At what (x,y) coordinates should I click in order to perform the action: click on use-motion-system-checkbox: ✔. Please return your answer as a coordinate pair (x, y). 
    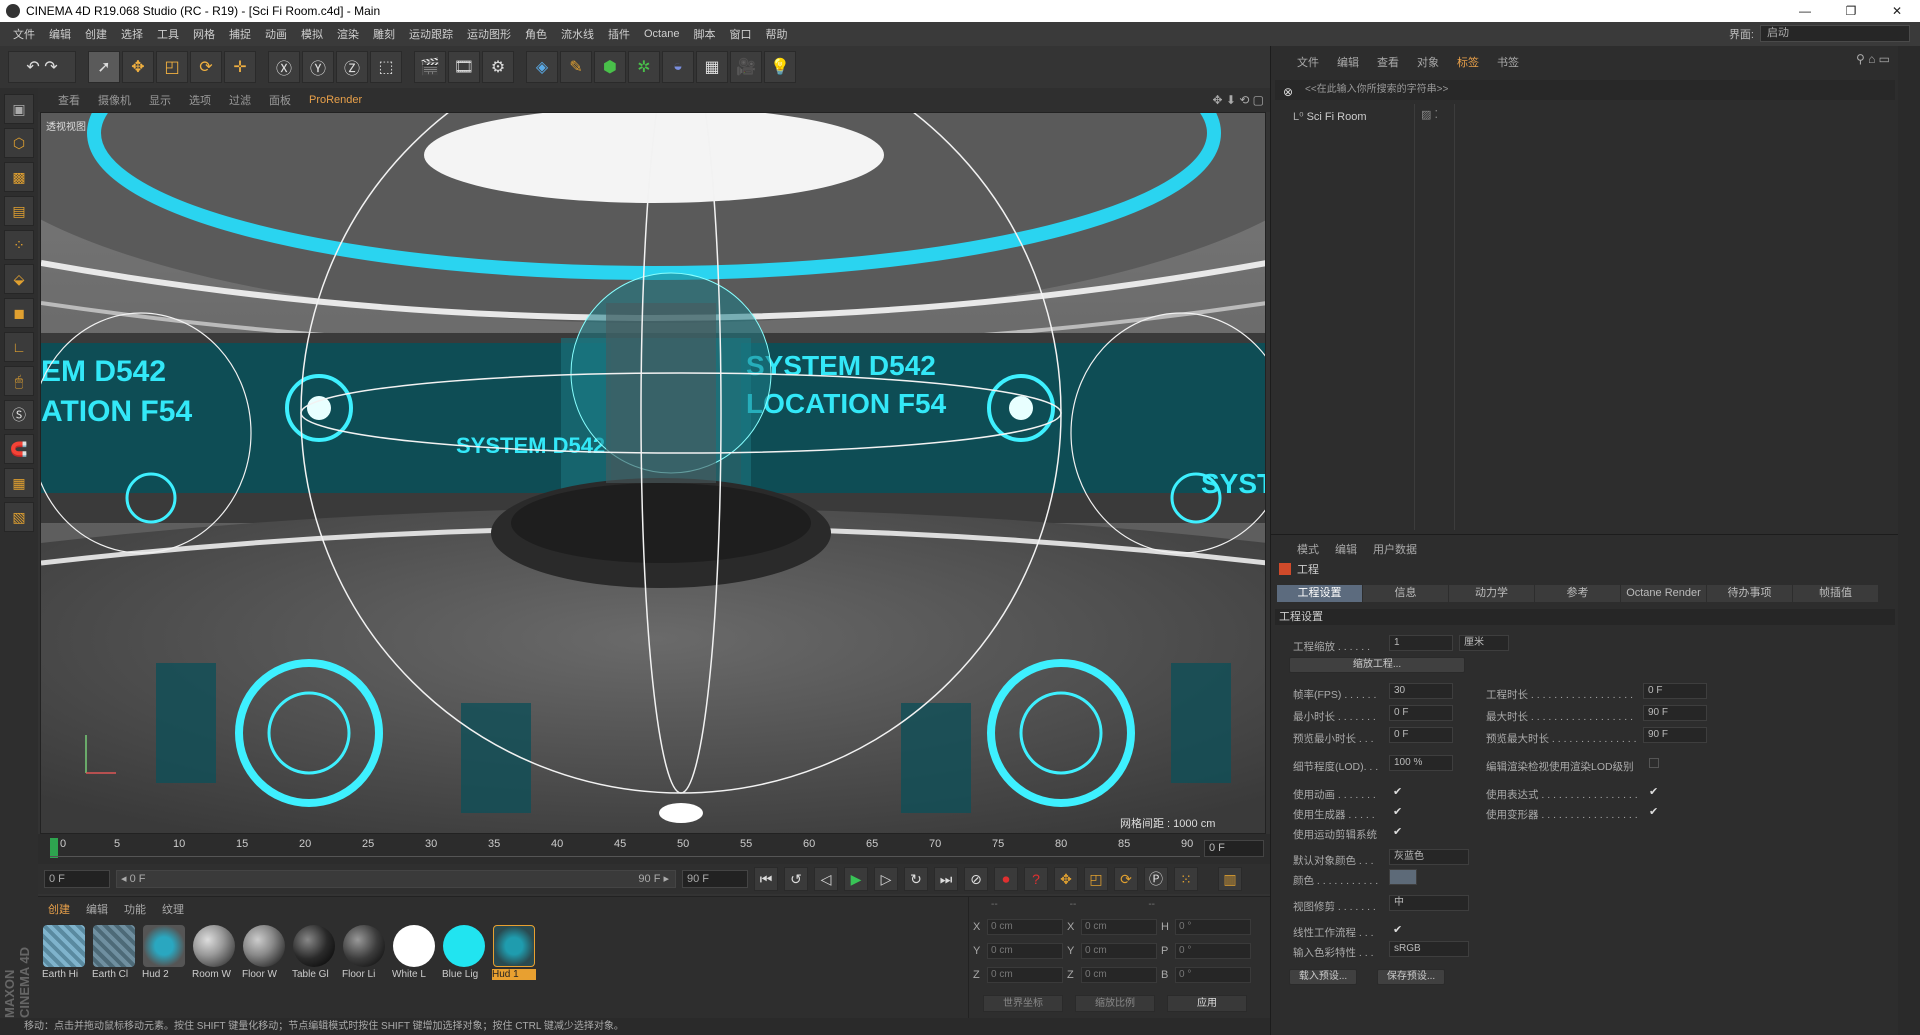
    Looking at the image, I should click on (1398, 832).